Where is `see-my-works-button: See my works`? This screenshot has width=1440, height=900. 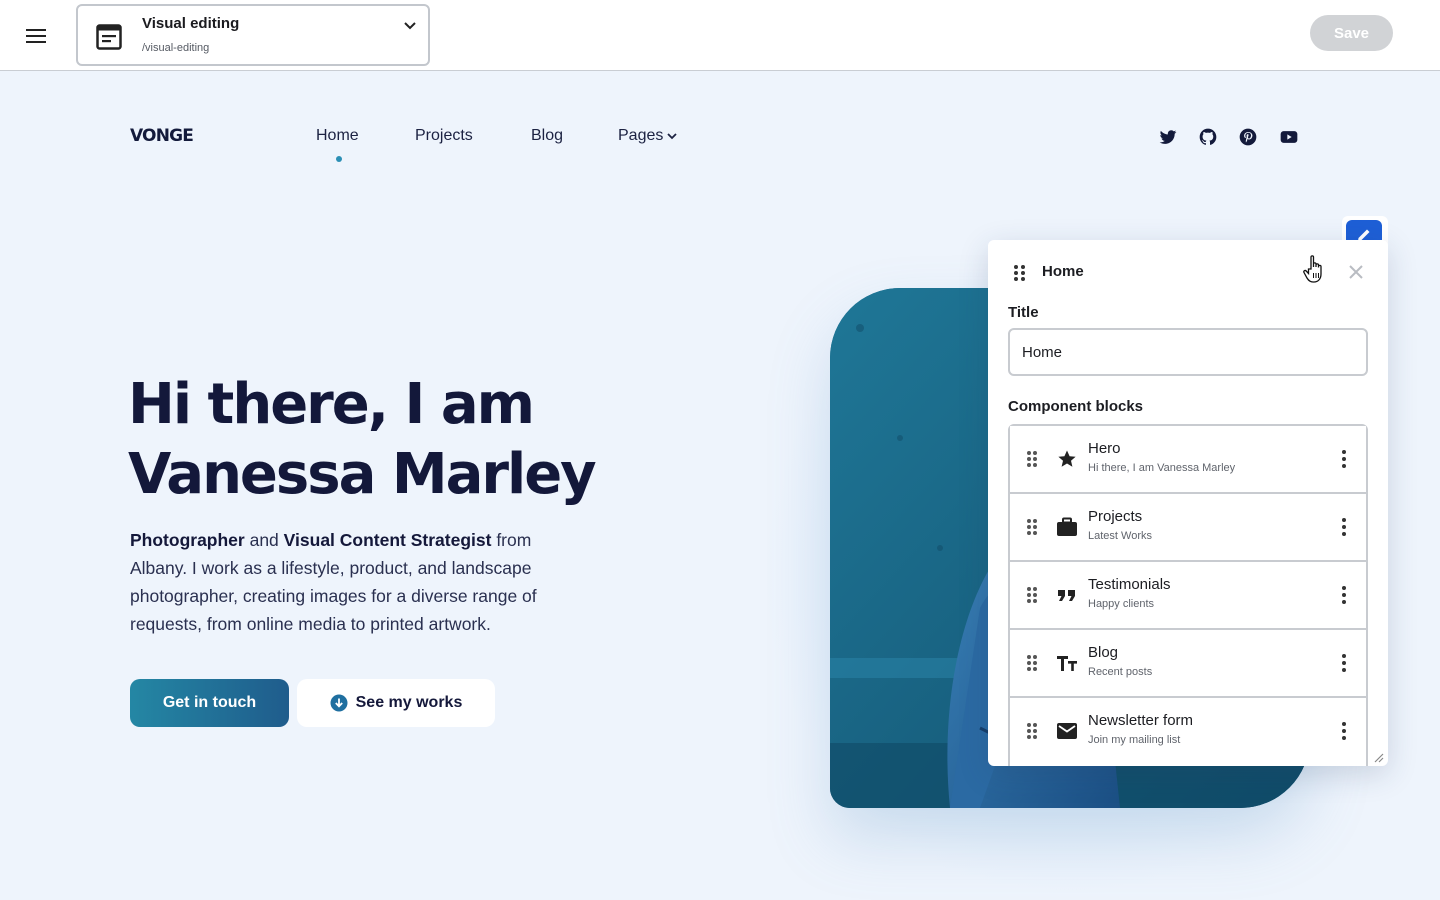
see-my-works-button: See my works is located at coordinates (396, 703).